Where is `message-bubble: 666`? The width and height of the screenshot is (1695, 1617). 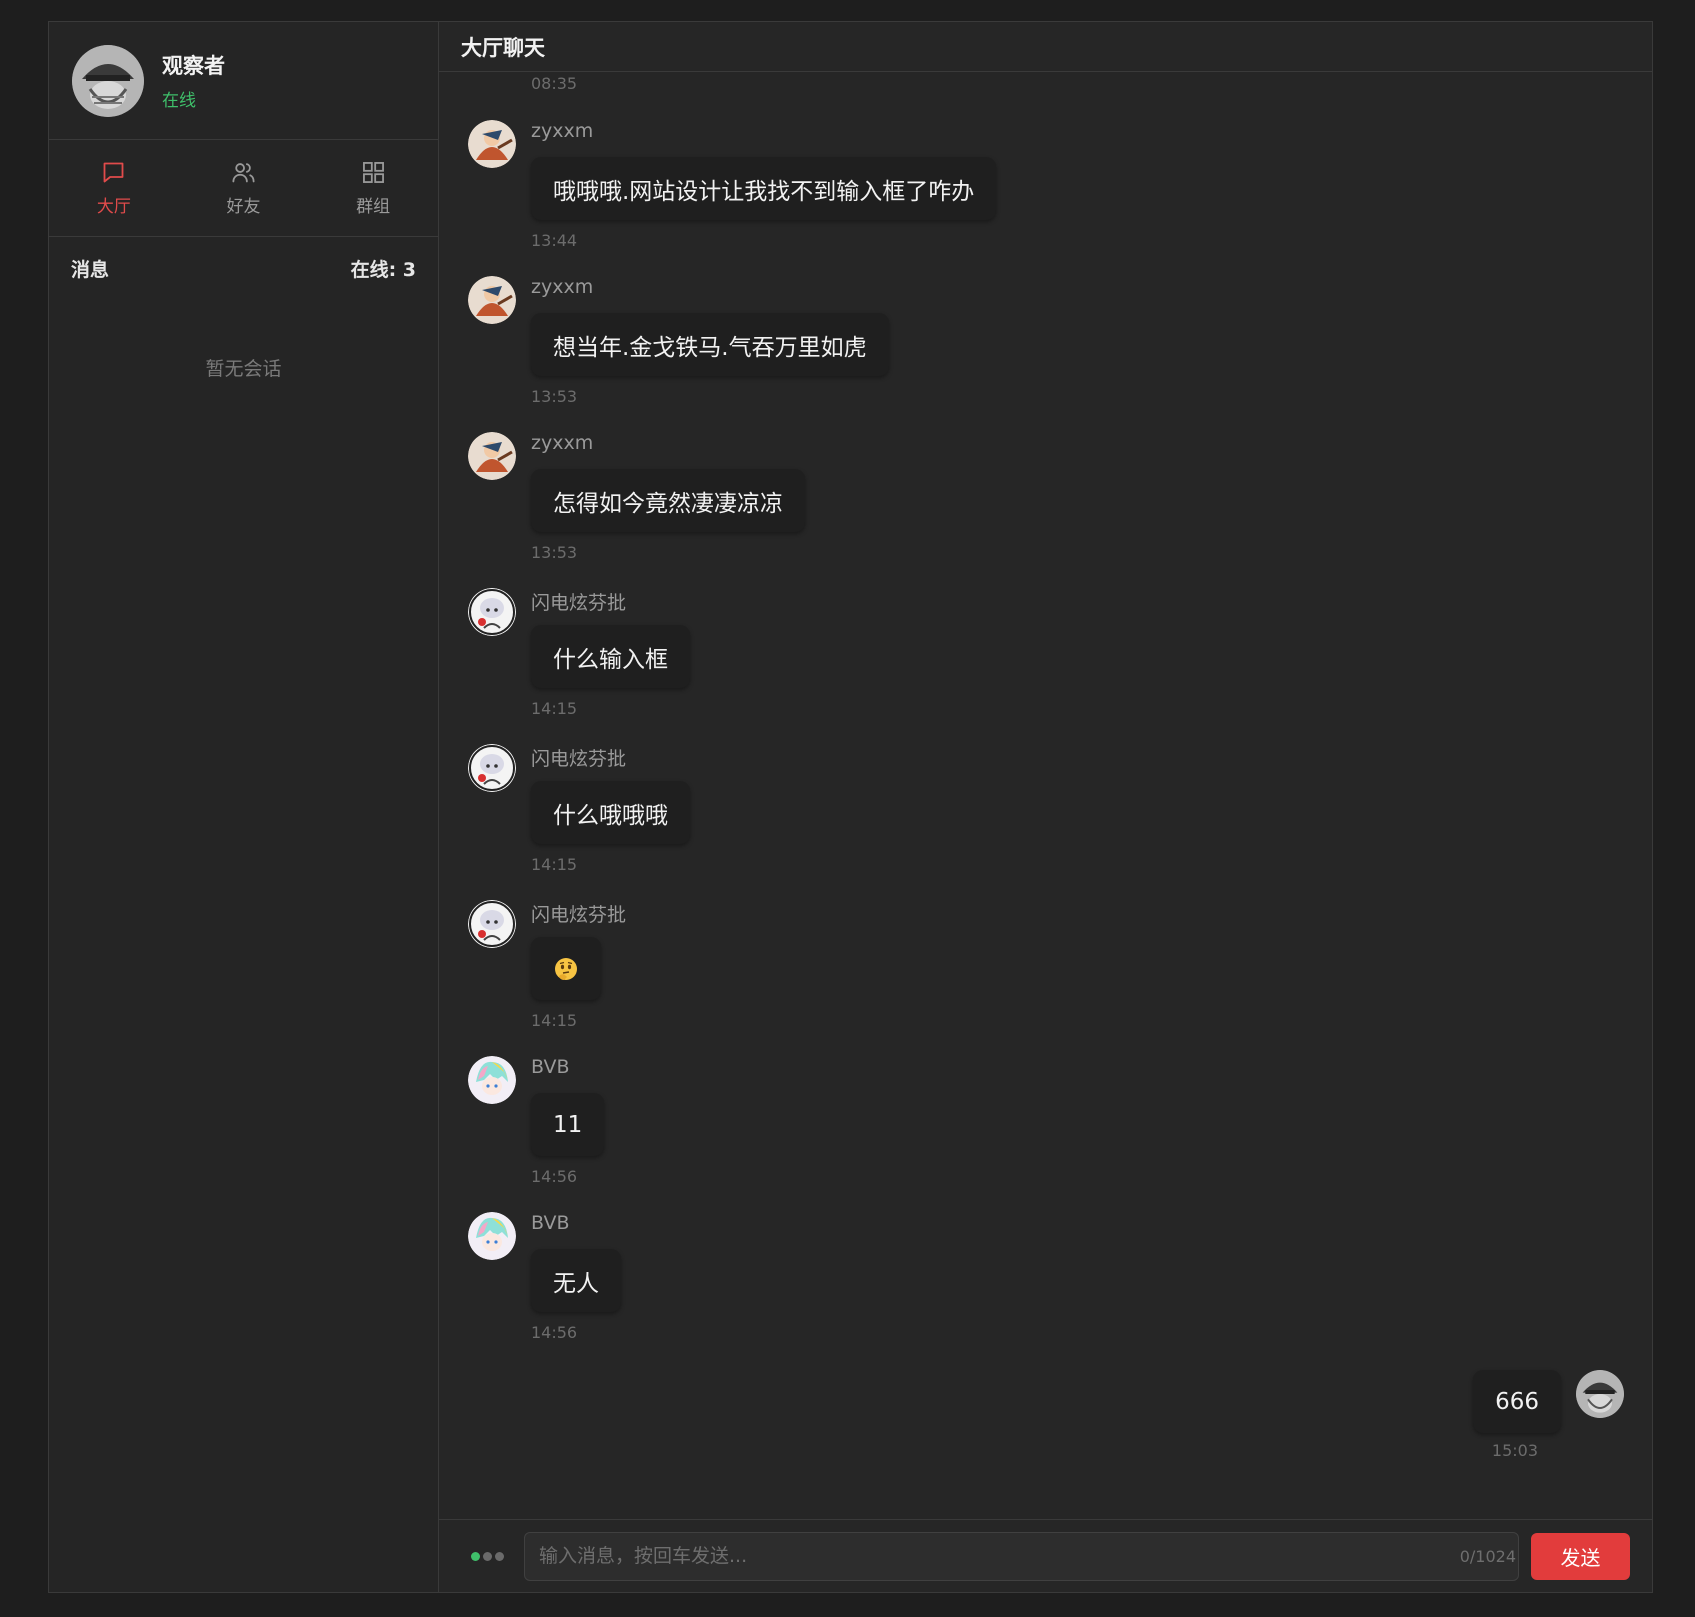 message-bubble: 666 is located at coordinates (1517, 1401).